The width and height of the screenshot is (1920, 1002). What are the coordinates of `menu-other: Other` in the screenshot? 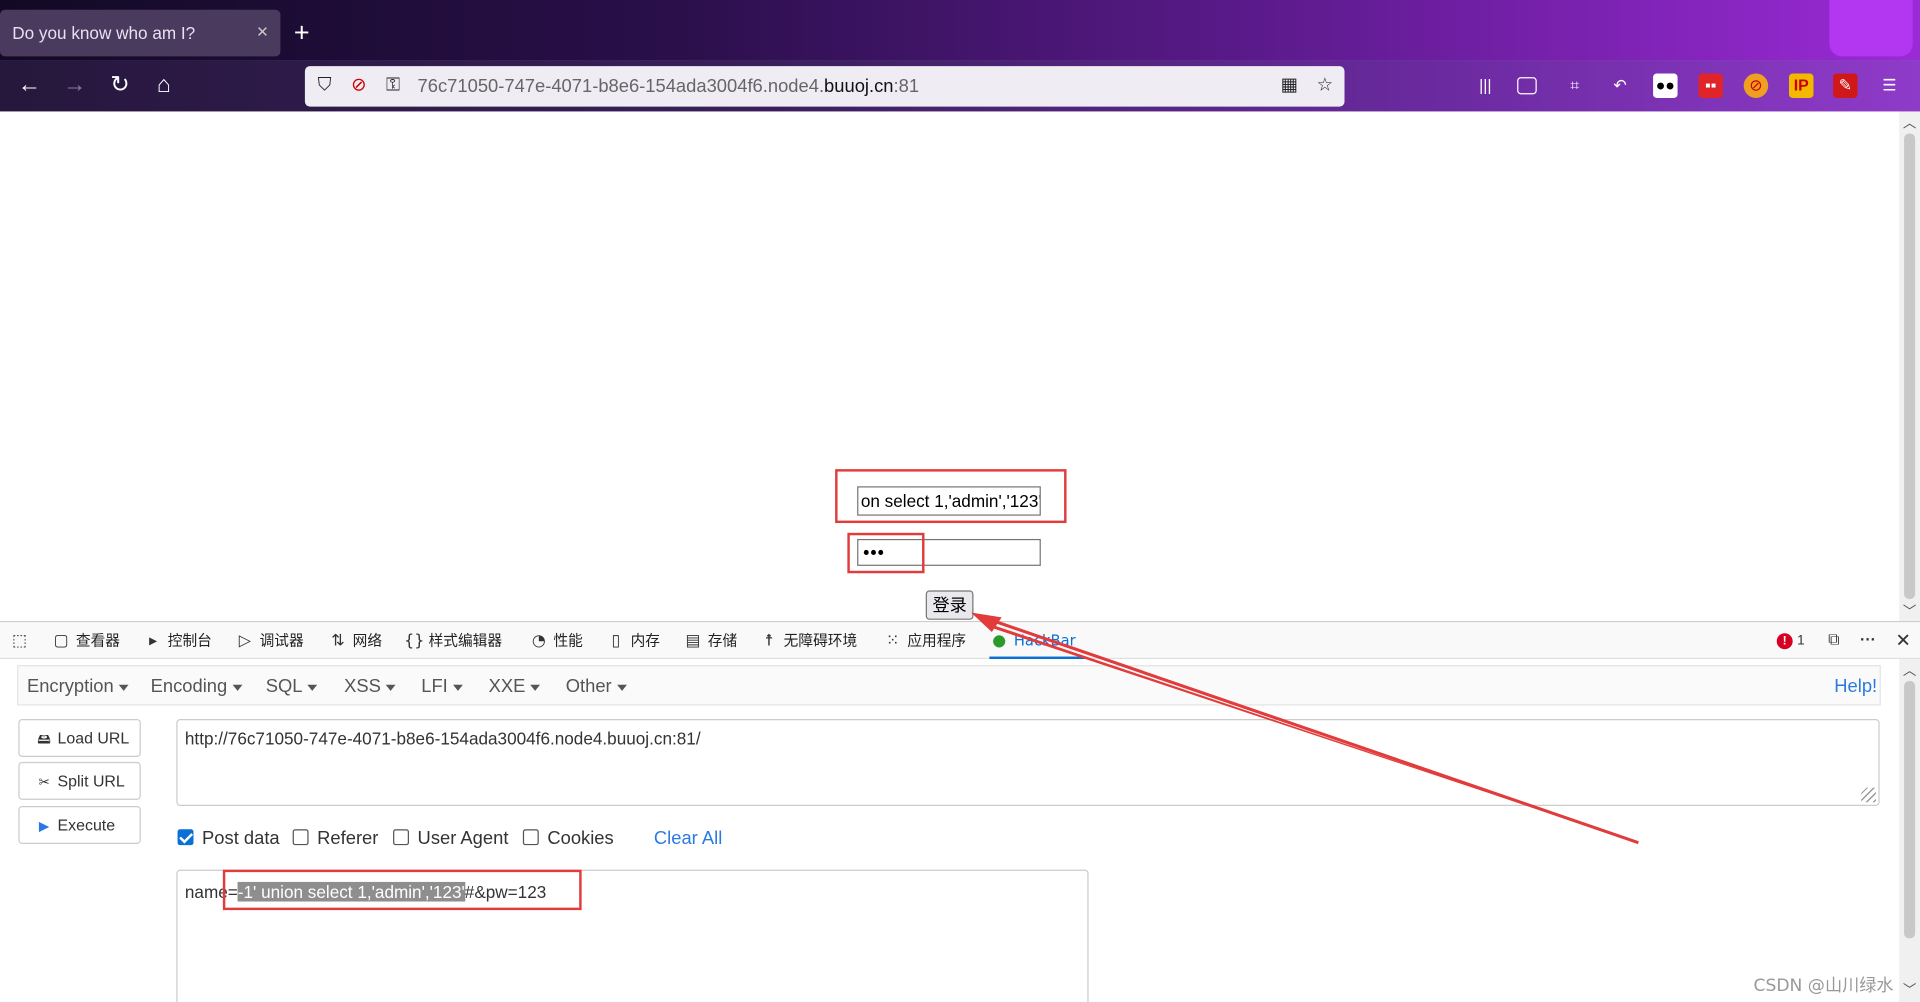 It's located at (596, 686).